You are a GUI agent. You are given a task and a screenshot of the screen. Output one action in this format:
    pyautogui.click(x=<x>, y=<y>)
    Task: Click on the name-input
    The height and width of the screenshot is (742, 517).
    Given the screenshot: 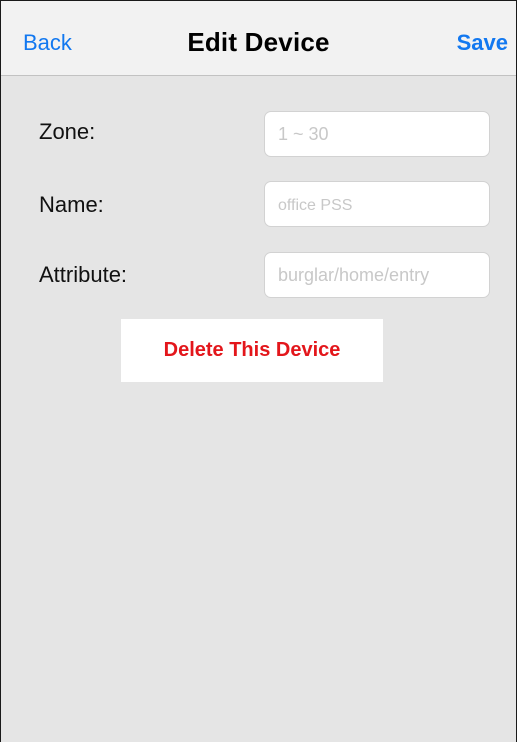 What is the action you would take?
    pyautogui.click(x=377, y=204)
    